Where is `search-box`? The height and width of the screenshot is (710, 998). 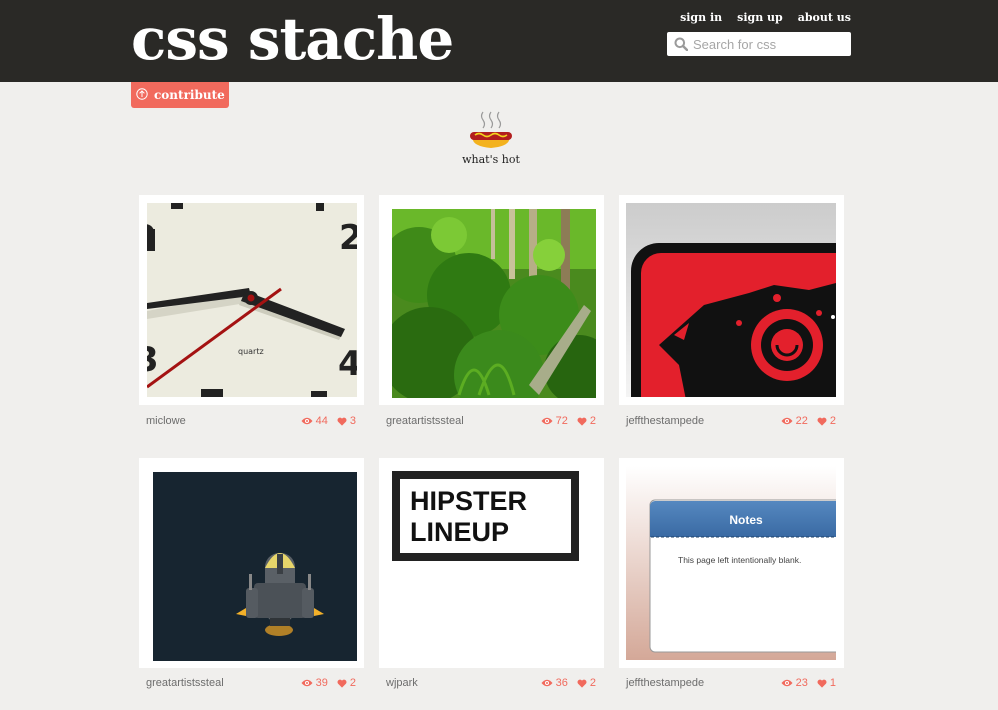
search-box is located at coordinates (759, 44).